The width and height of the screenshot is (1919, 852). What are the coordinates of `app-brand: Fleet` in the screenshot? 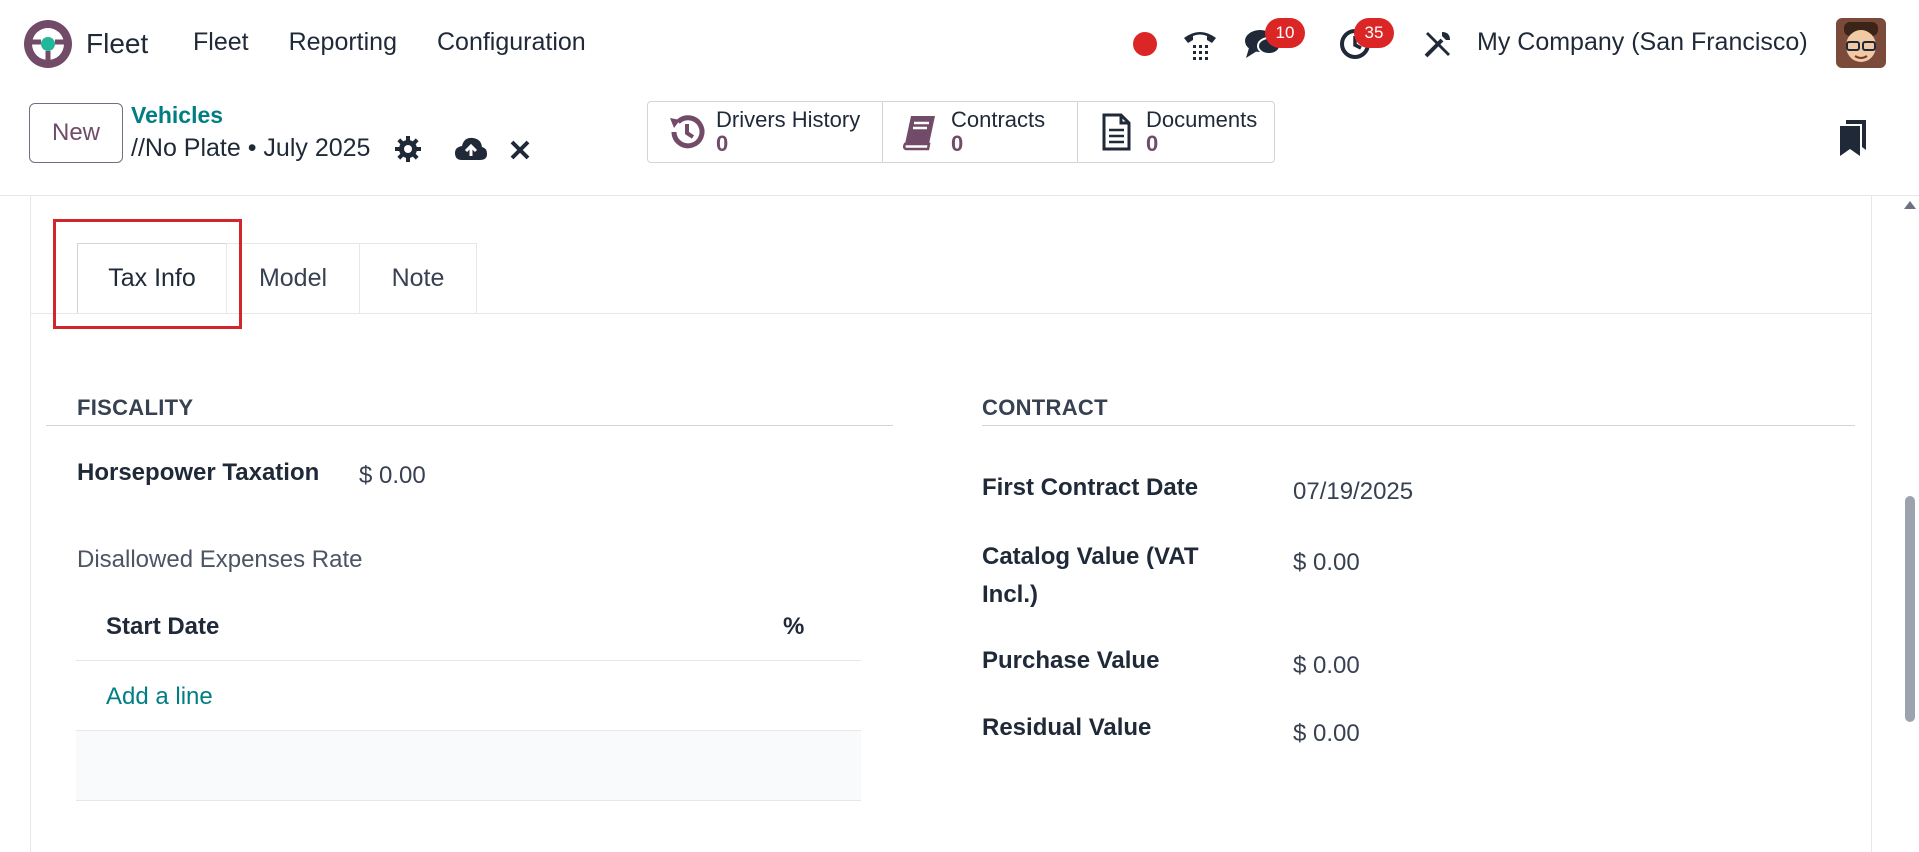 It's located at (85, 44).